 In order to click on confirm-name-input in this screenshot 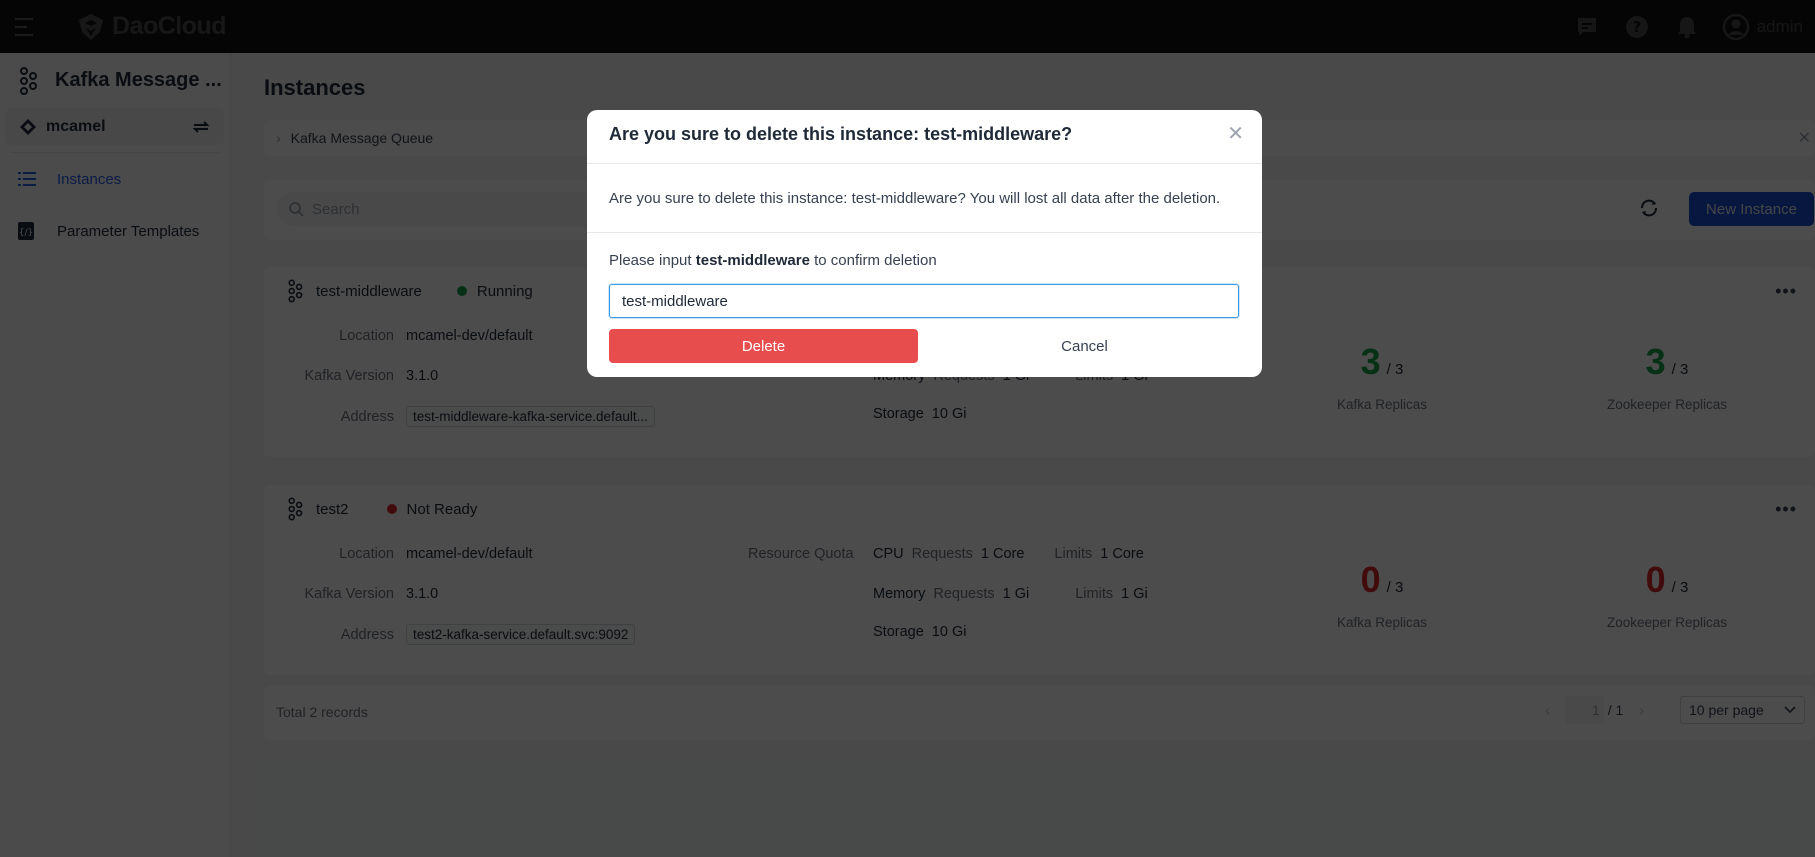, I will do `click(924, 301)`.